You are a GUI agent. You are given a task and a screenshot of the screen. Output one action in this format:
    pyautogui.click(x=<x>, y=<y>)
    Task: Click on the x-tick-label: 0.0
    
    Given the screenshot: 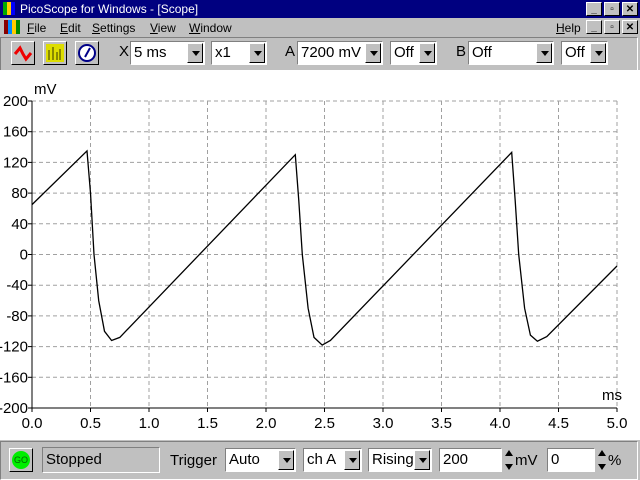 What is the action you would take?
    pyautogui.click(x=32, y=423)
    